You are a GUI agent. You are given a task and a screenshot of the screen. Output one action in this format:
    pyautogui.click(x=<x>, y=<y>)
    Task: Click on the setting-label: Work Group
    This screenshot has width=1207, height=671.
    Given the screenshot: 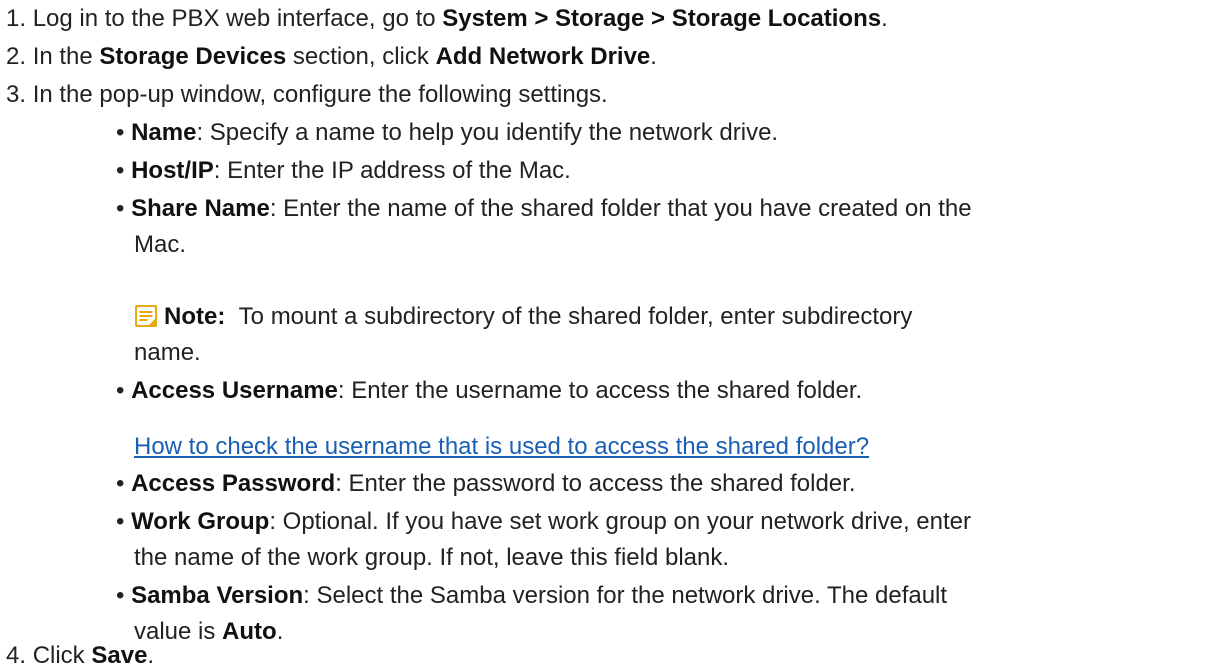 What is the action you would take?
    pyautogui.click(x=200, y=521)
    